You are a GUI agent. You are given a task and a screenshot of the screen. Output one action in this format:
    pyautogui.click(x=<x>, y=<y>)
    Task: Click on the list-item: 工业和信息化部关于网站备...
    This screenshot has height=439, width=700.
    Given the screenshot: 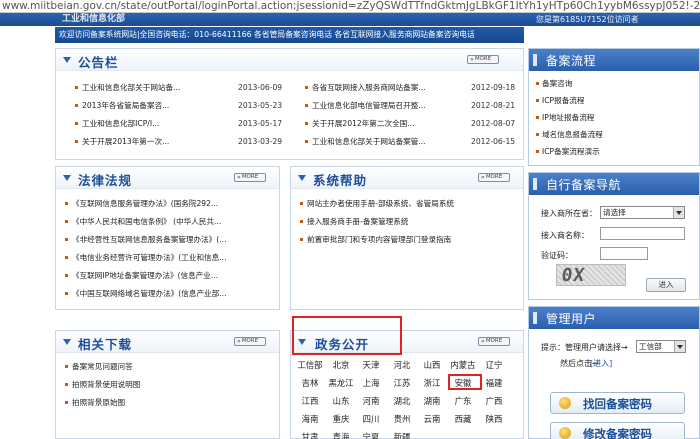 What is the action you would take?
    pyautogui.click(x=154, y=88)
    